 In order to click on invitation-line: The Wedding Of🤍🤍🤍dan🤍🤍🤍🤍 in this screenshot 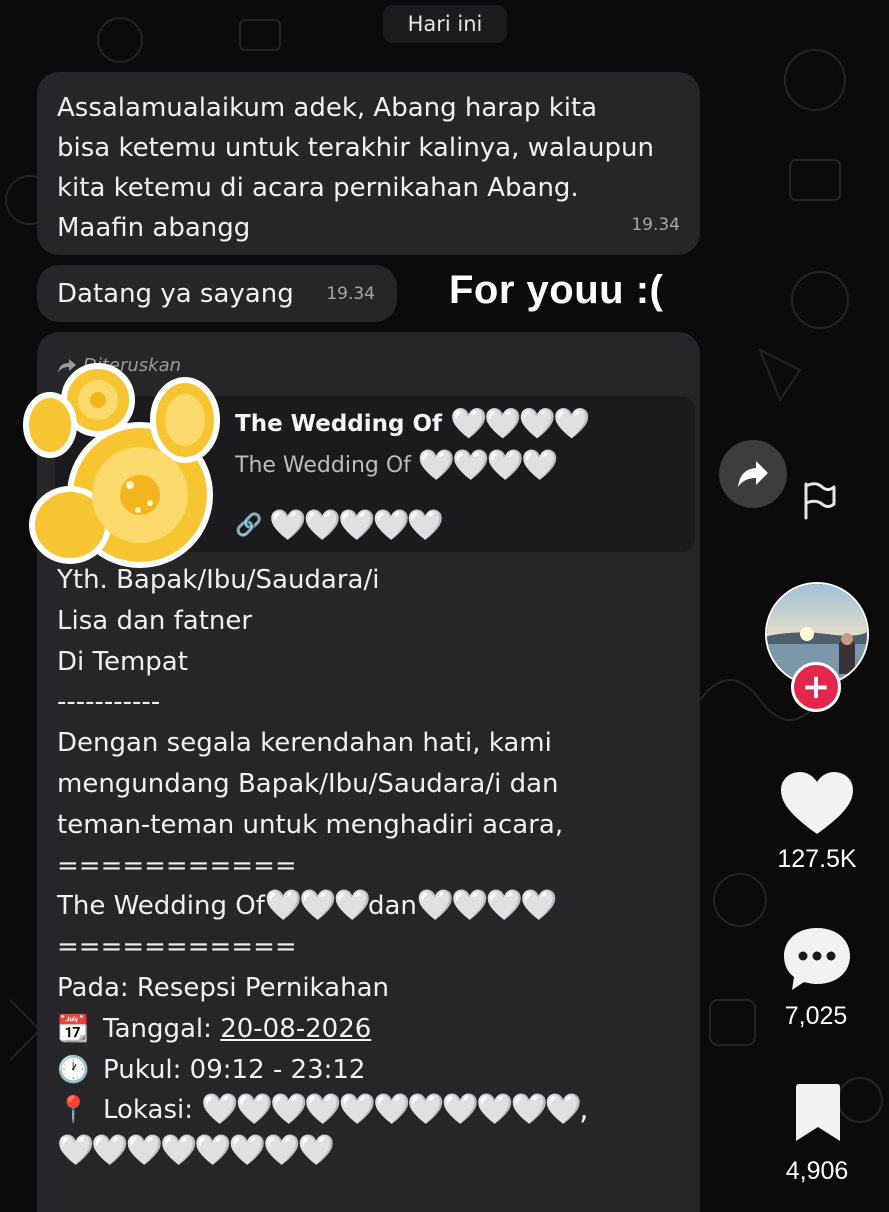, I will do `click(307, 906)`.